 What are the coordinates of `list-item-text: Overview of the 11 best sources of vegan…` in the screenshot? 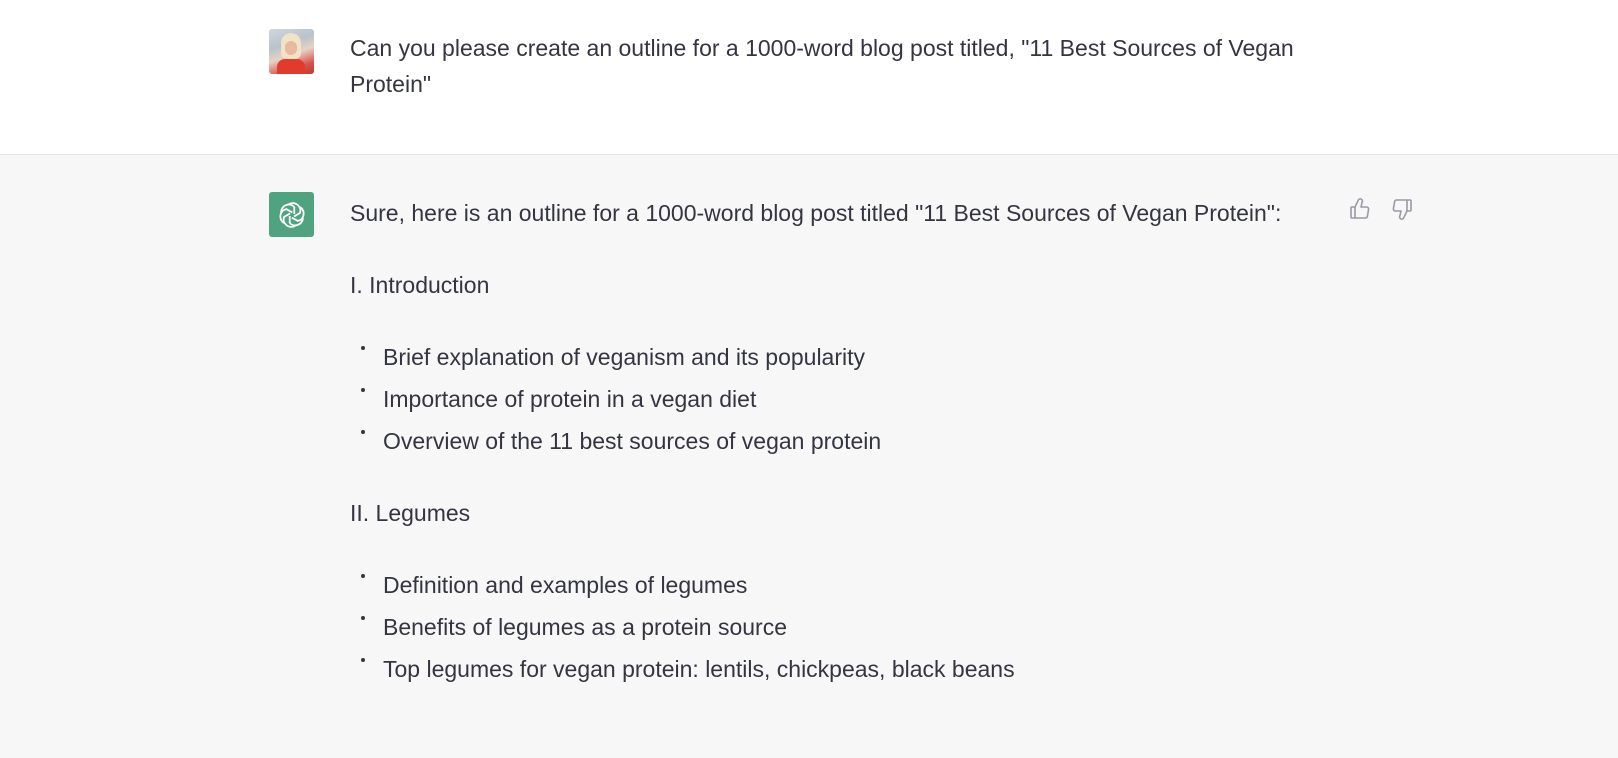 It's located at (632, 441).